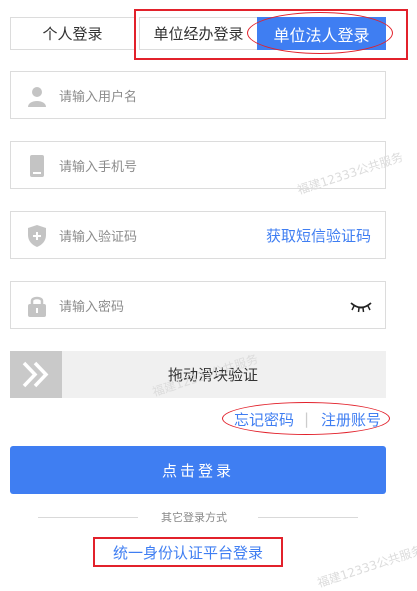 The height and width of the screenshot is (591, 417). I want to click on password-field: 请输入密码, so click(198, 305).